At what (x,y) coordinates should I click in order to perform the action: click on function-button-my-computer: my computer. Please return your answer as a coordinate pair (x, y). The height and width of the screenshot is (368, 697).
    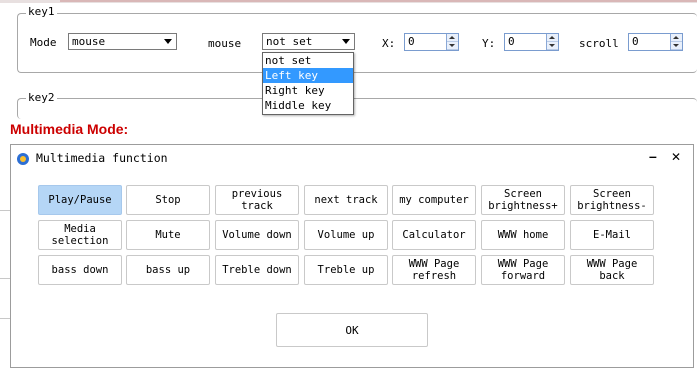
    Looking at the image, I should click on (434, 200).